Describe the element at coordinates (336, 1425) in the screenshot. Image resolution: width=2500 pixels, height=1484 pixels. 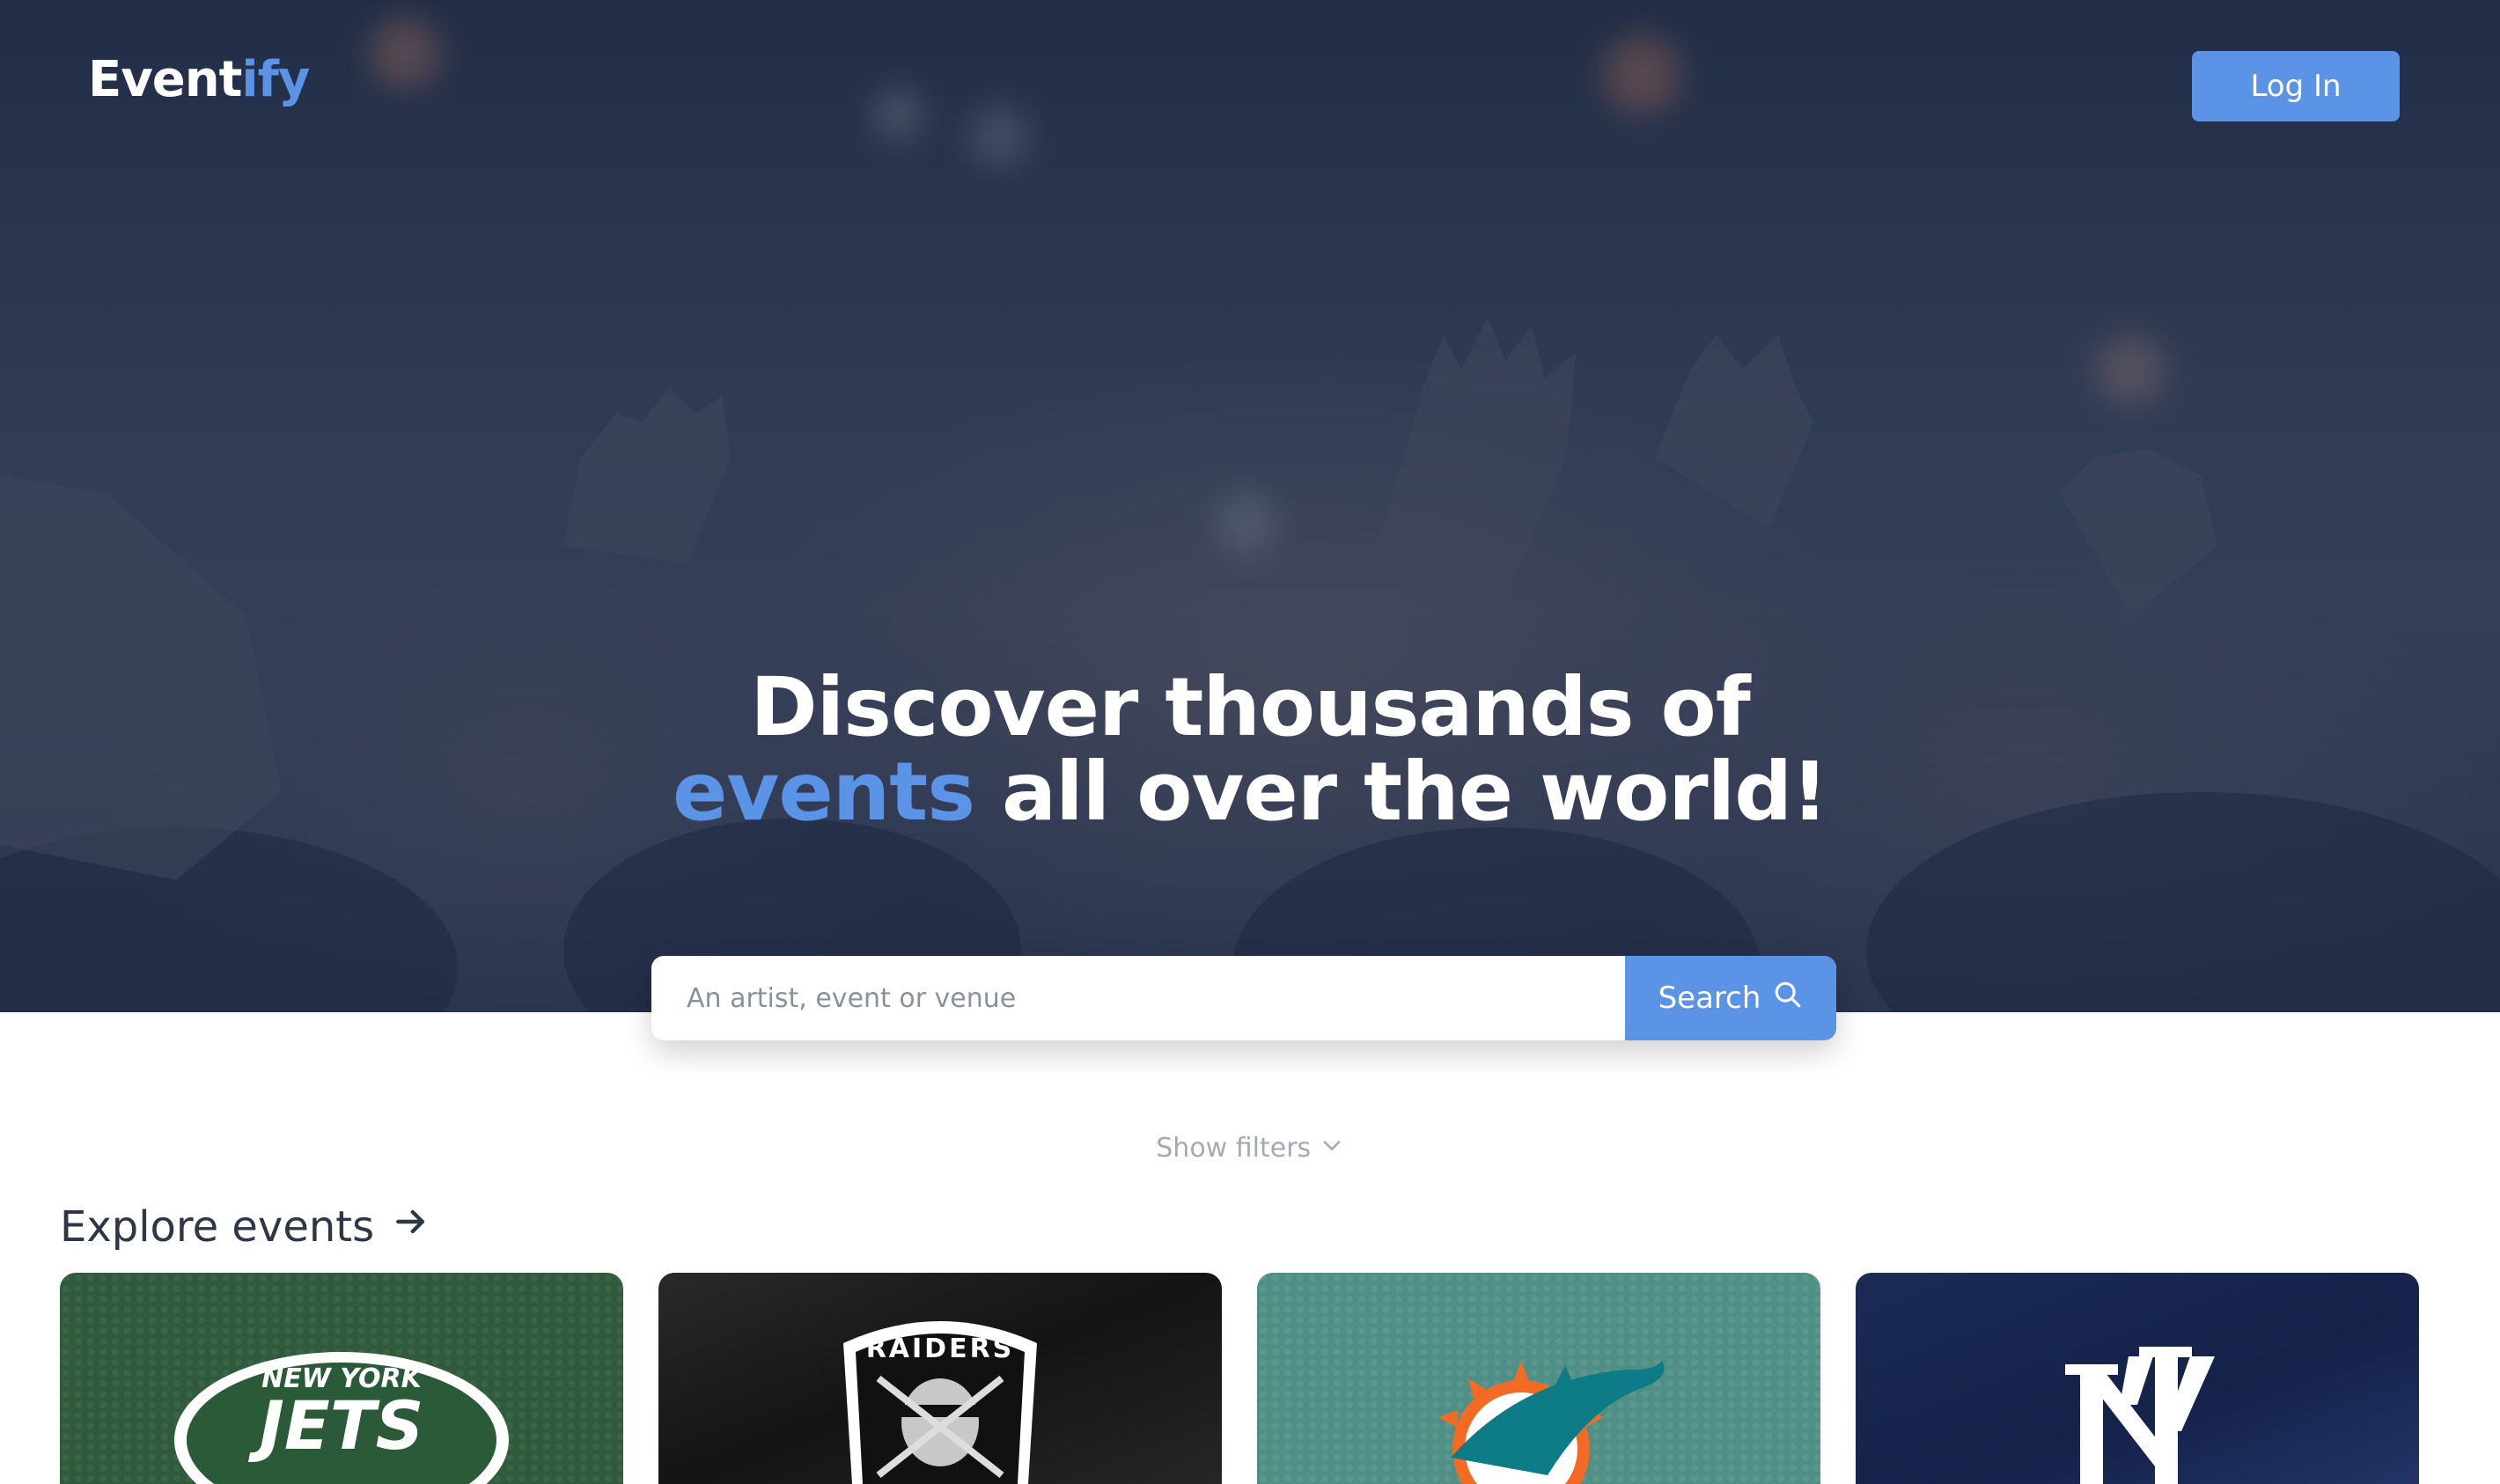
I see `card-team-text-2: JETS` at that location.